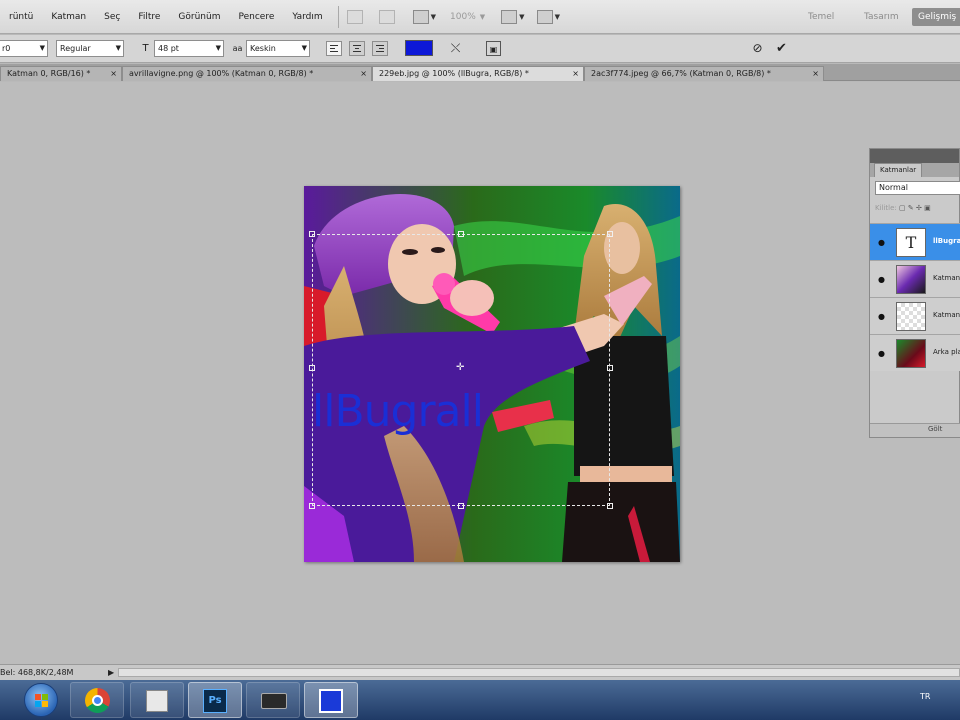  What do you see at coordinates (357, 48) in the screenshot?
I see `align-center-button` at bounding box center [357, 48].